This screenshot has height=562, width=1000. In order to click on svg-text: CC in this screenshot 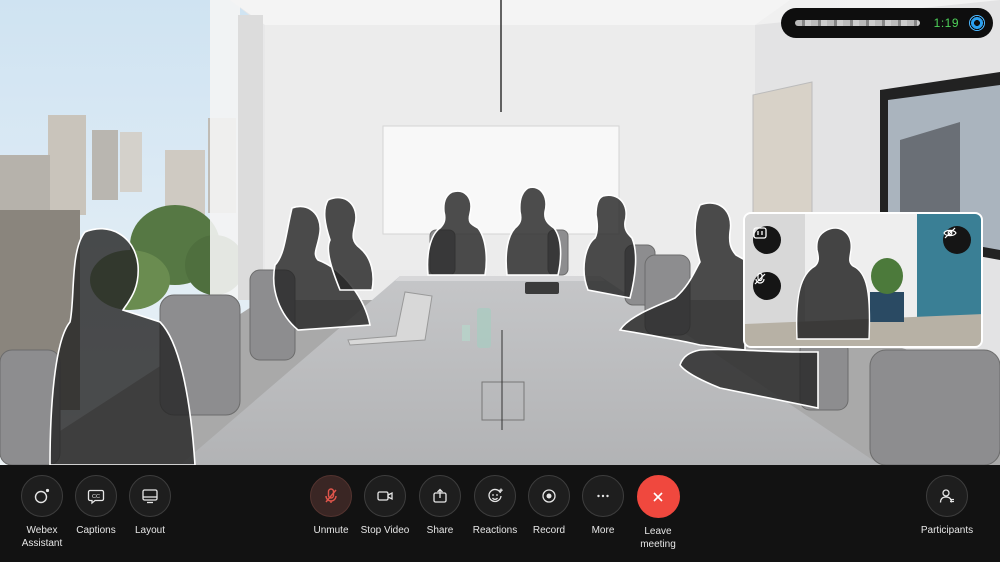, I will do `click(96, 497)`.